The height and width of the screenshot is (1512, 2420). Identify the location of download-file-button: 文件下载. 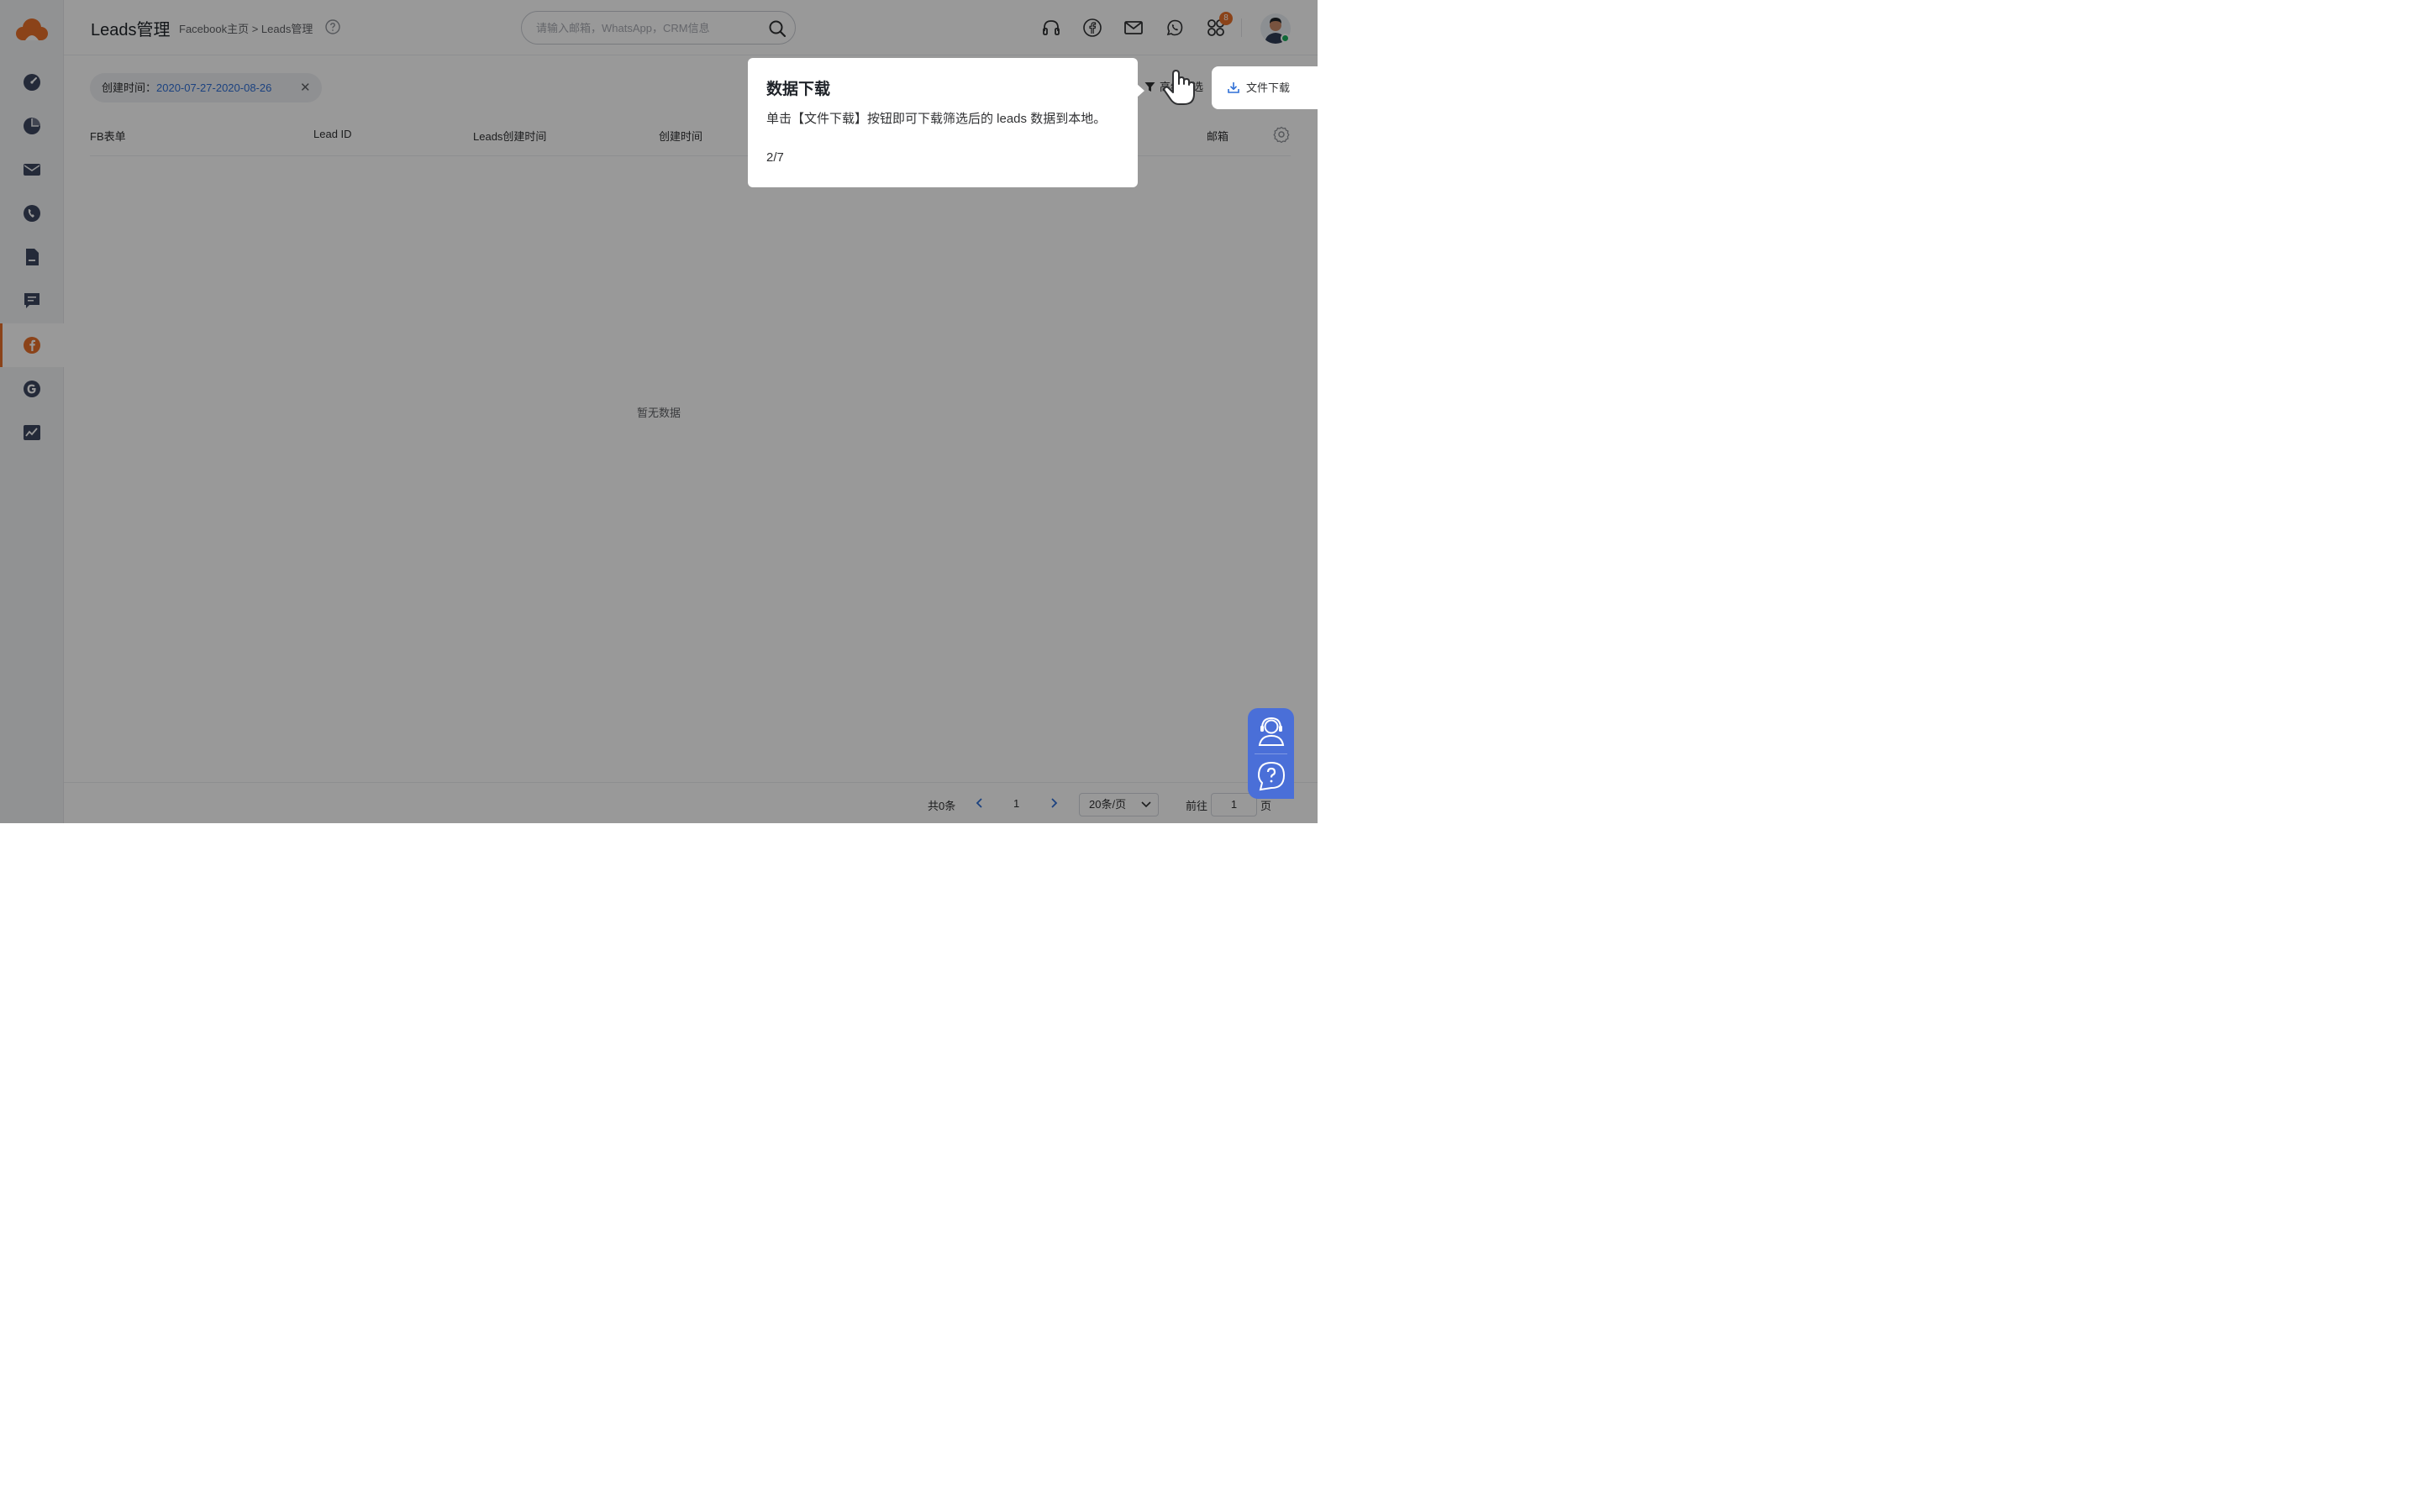
(1265, 87).